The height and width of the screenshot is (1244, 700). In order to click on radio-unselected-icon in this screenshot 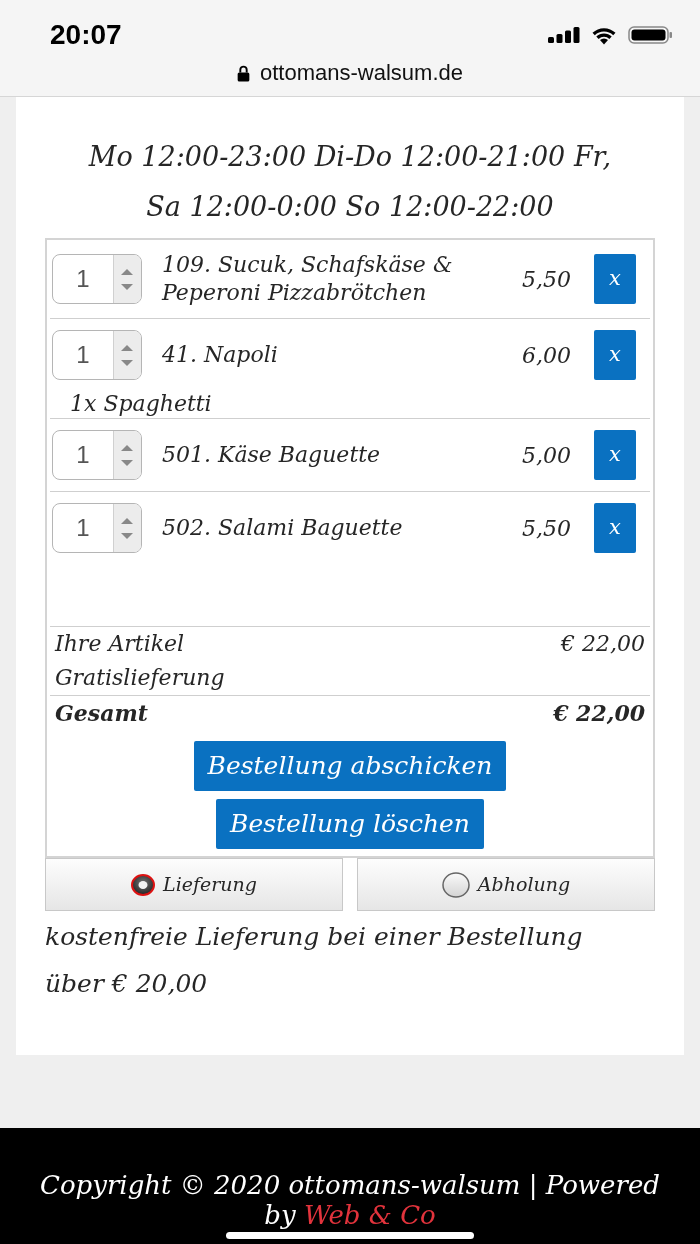, I will do `click(455, 884)`.